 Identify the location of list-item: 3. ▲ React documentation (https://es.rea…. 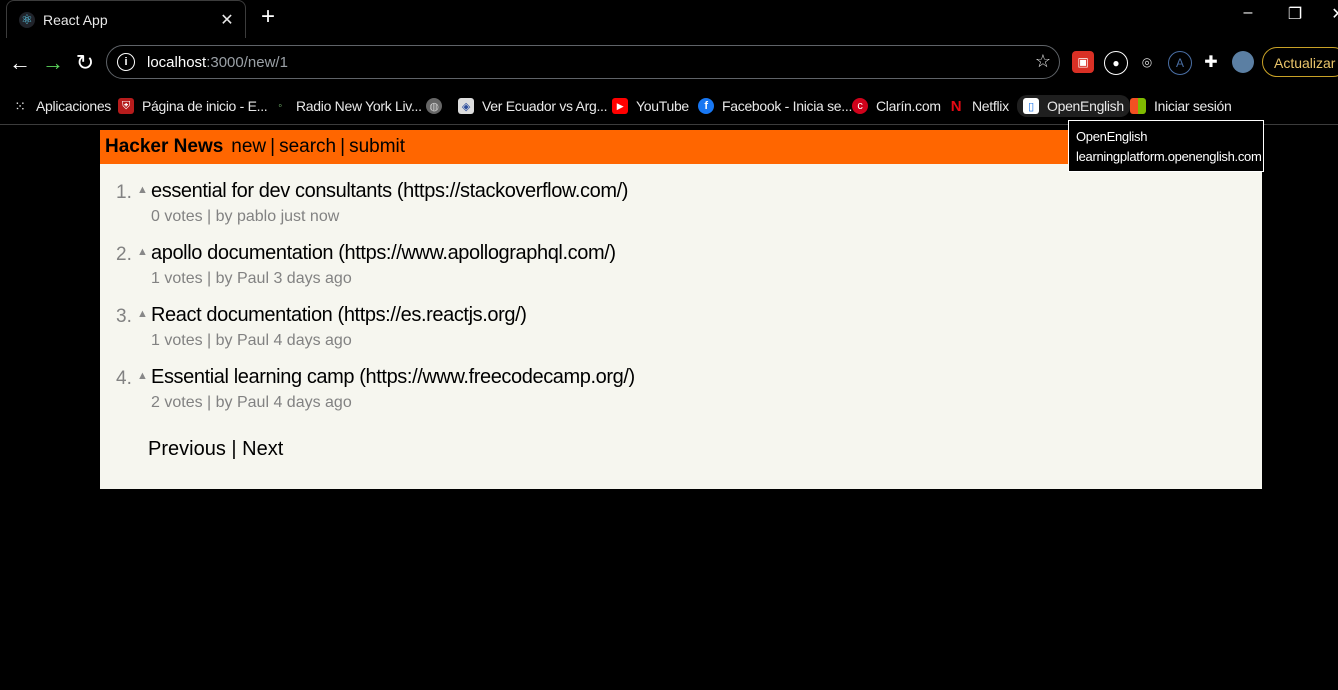
(450, 331).